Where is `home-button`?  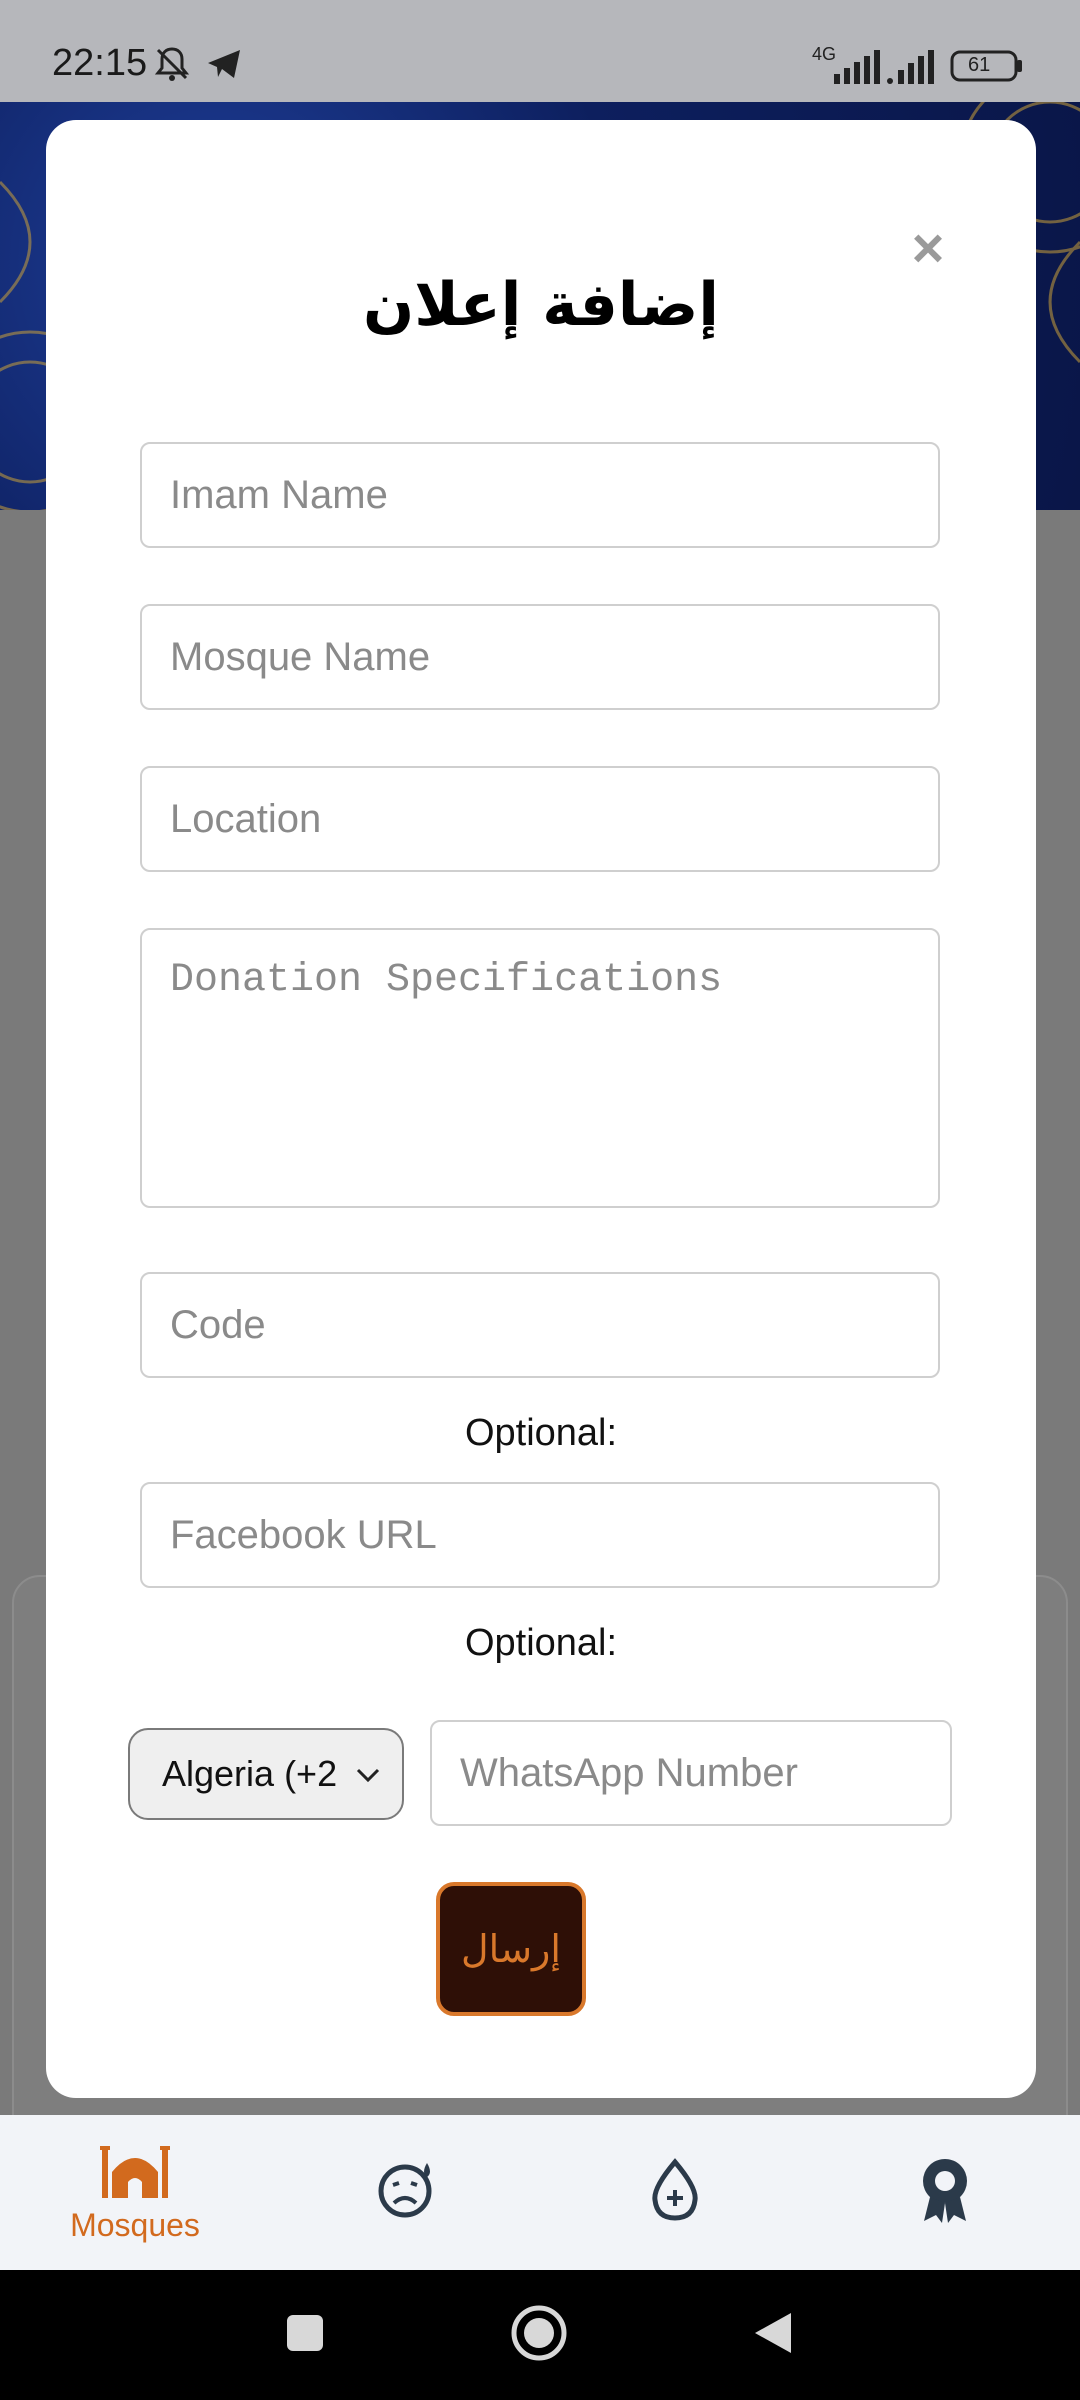 home-button is located at coordinates (539, 2335).